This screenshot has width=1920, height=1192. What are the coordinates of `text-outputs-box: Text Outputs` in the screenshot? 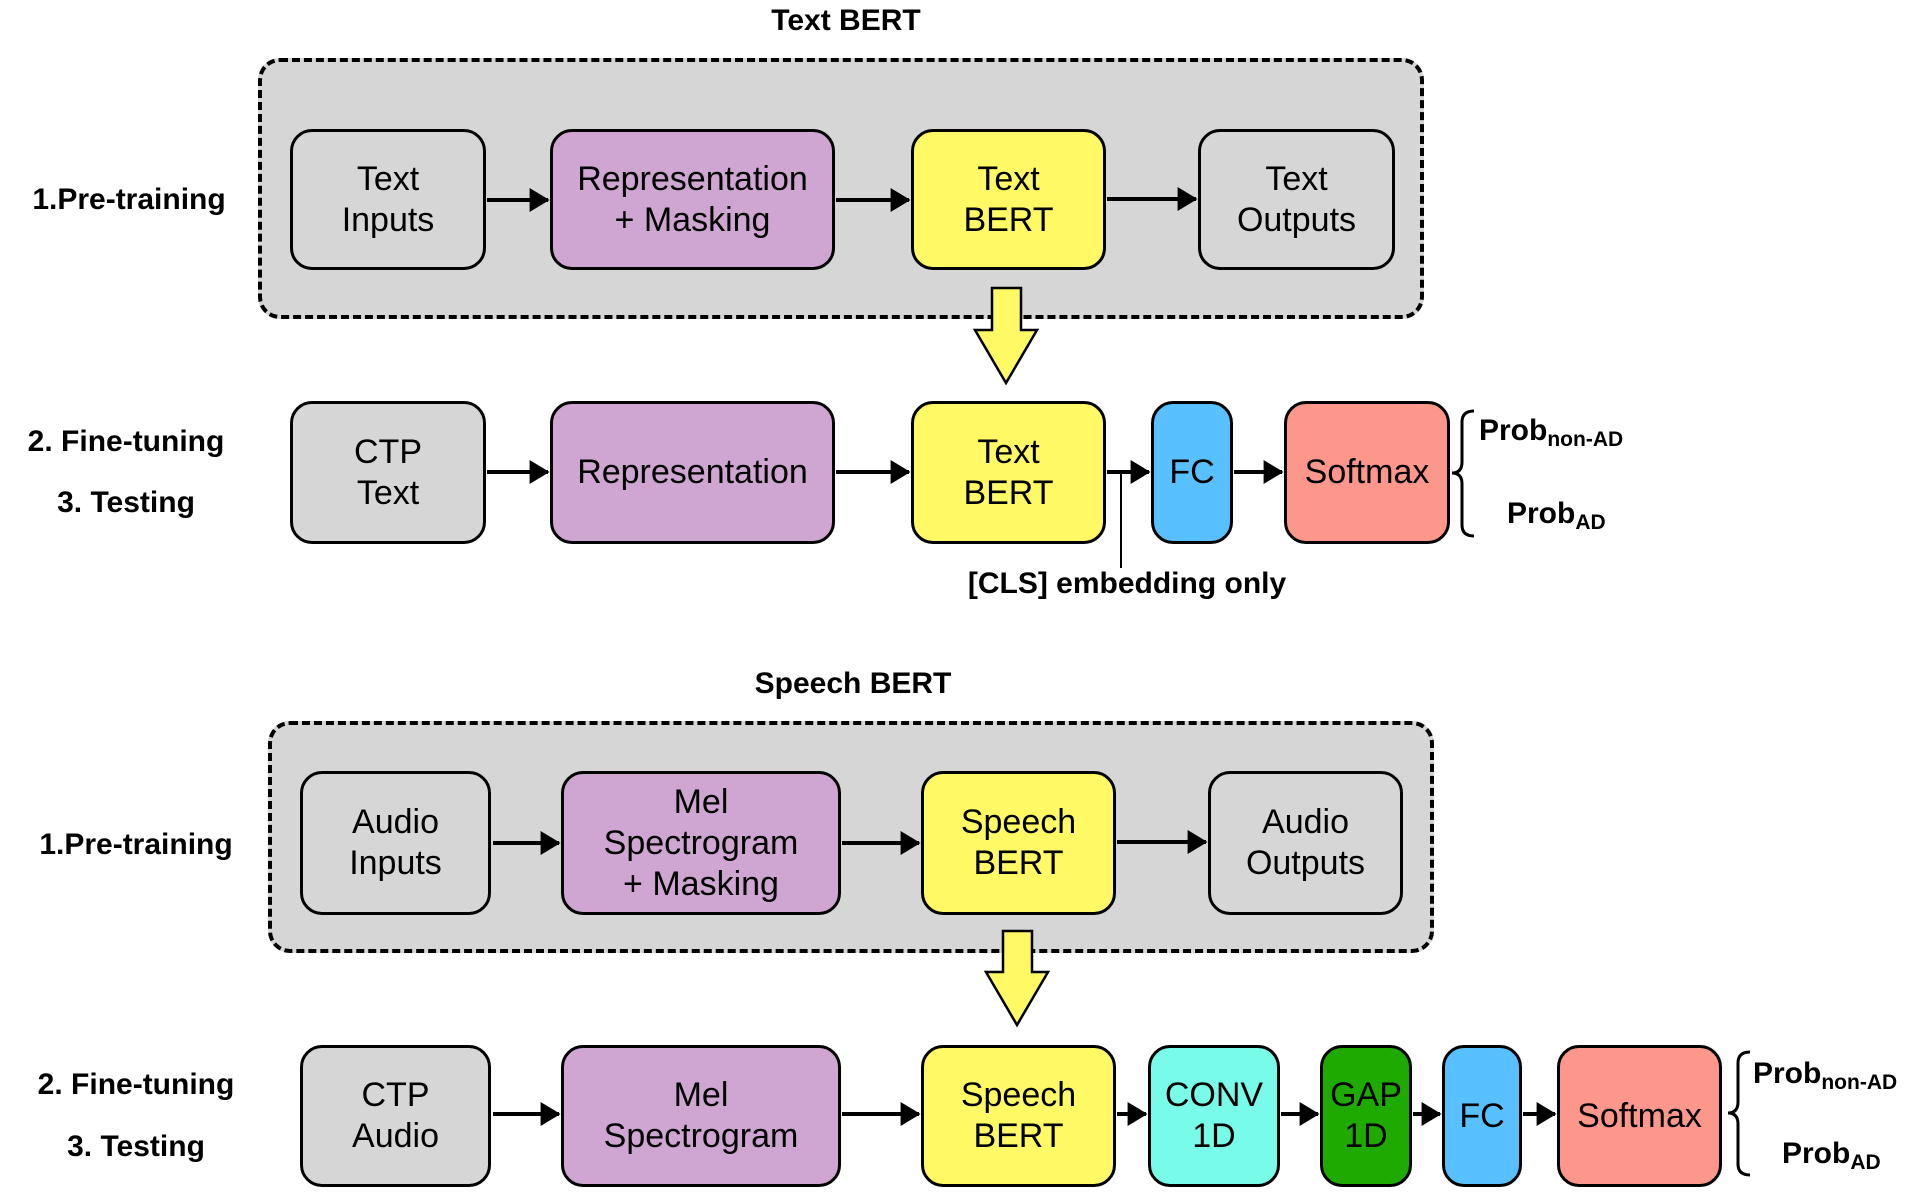 It's located at (1296, 199).